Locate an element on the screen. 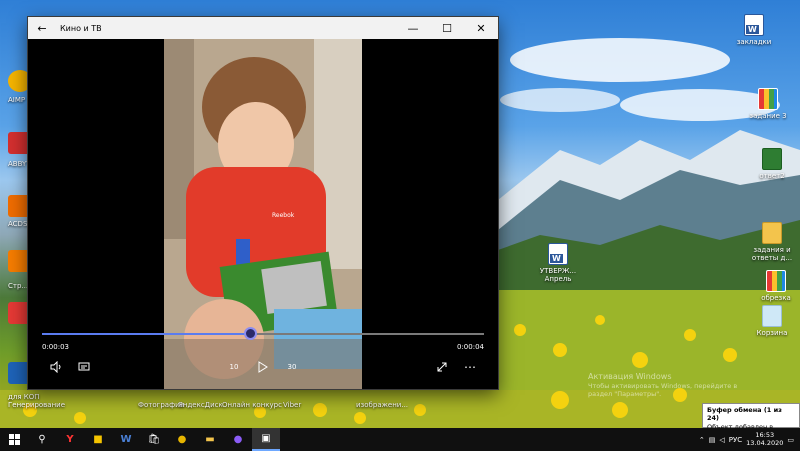 The width and height of the screenshot is (800, 451). yadisk-label: ЯндексДиск is located at coordinates (200, 405).